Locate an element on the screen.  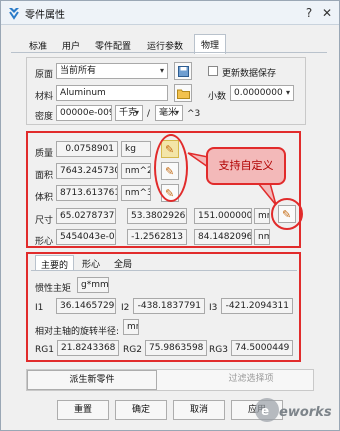
area-label: 面积 is located at coordinates (44, 176).